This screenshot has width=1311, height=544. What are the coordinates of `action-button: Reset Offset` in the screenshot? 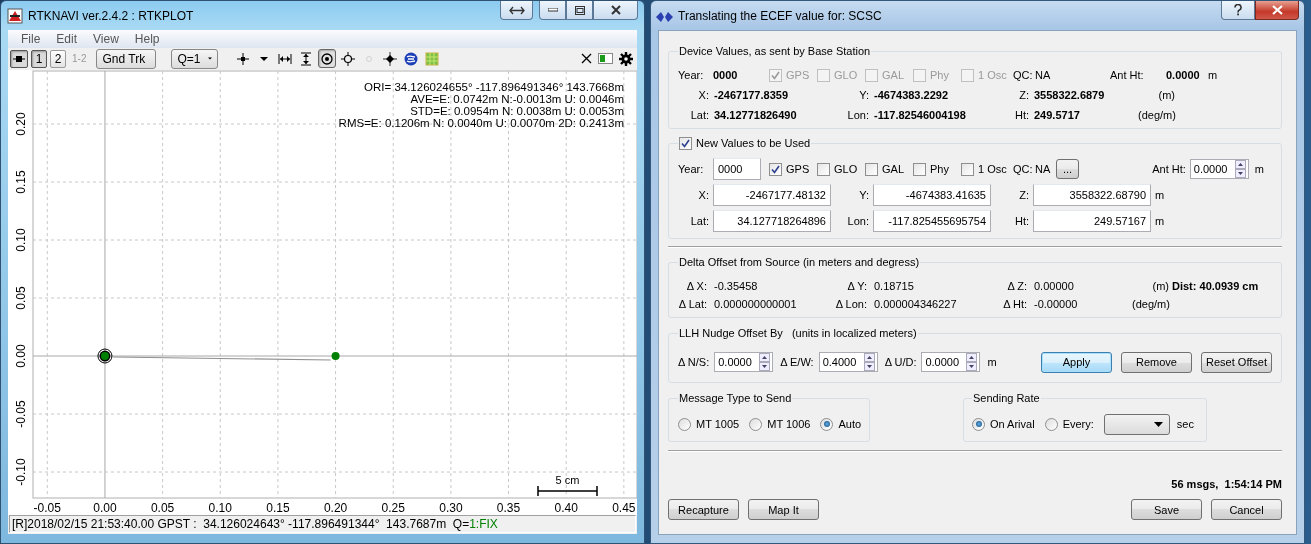 It's located at (1236, 362).